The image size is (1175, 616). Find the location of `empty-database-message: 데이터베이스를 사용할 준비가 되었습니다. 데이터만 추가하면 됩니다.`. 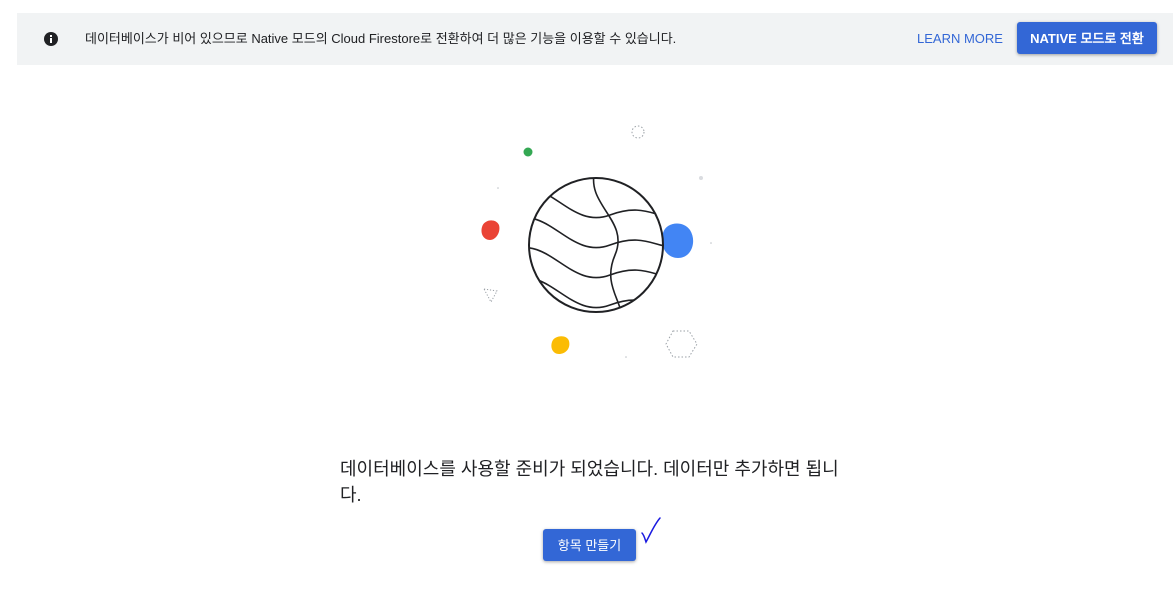

empty-database-message: 데이터베이스를 사용할 준비가 되었습니다. 데이터만 추가하면 됩니다. is located at coordinates (589, 482).